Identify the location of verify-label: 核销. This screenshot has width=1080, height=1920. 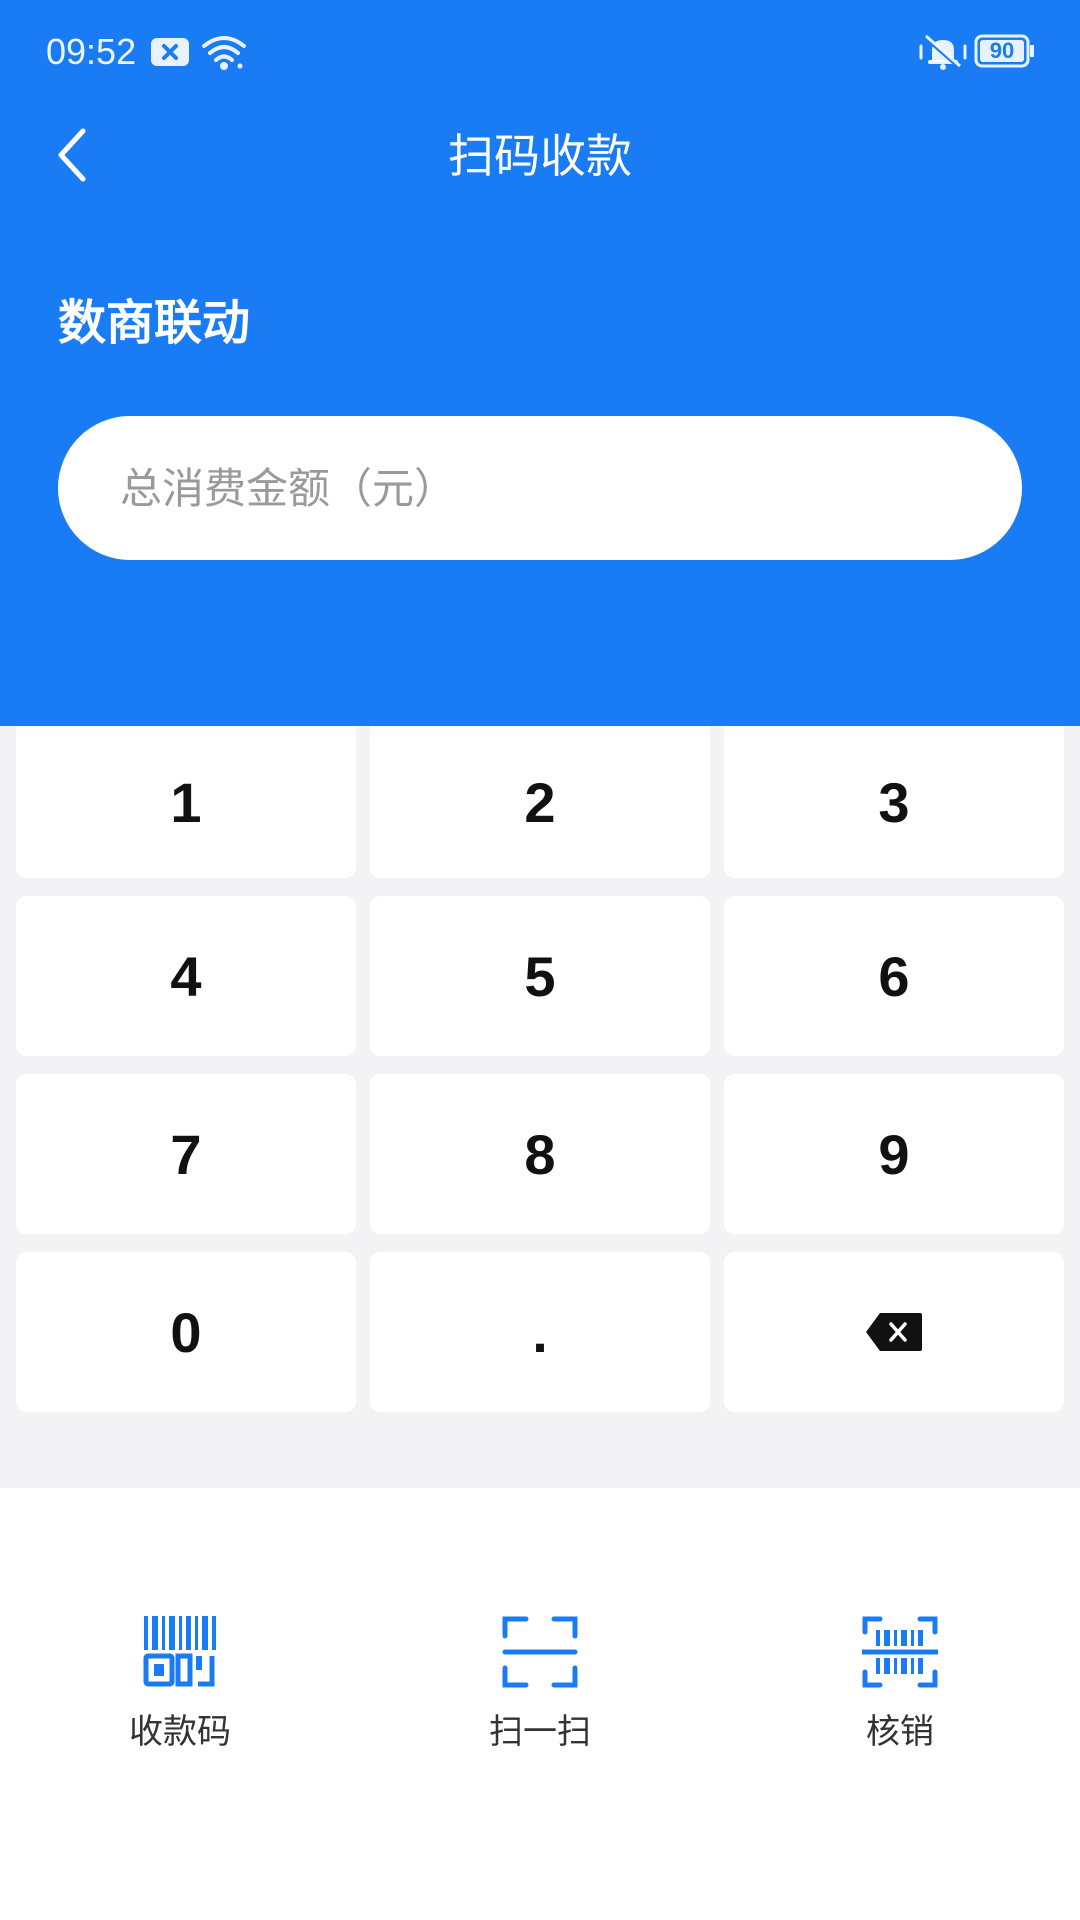
(900, 1732).